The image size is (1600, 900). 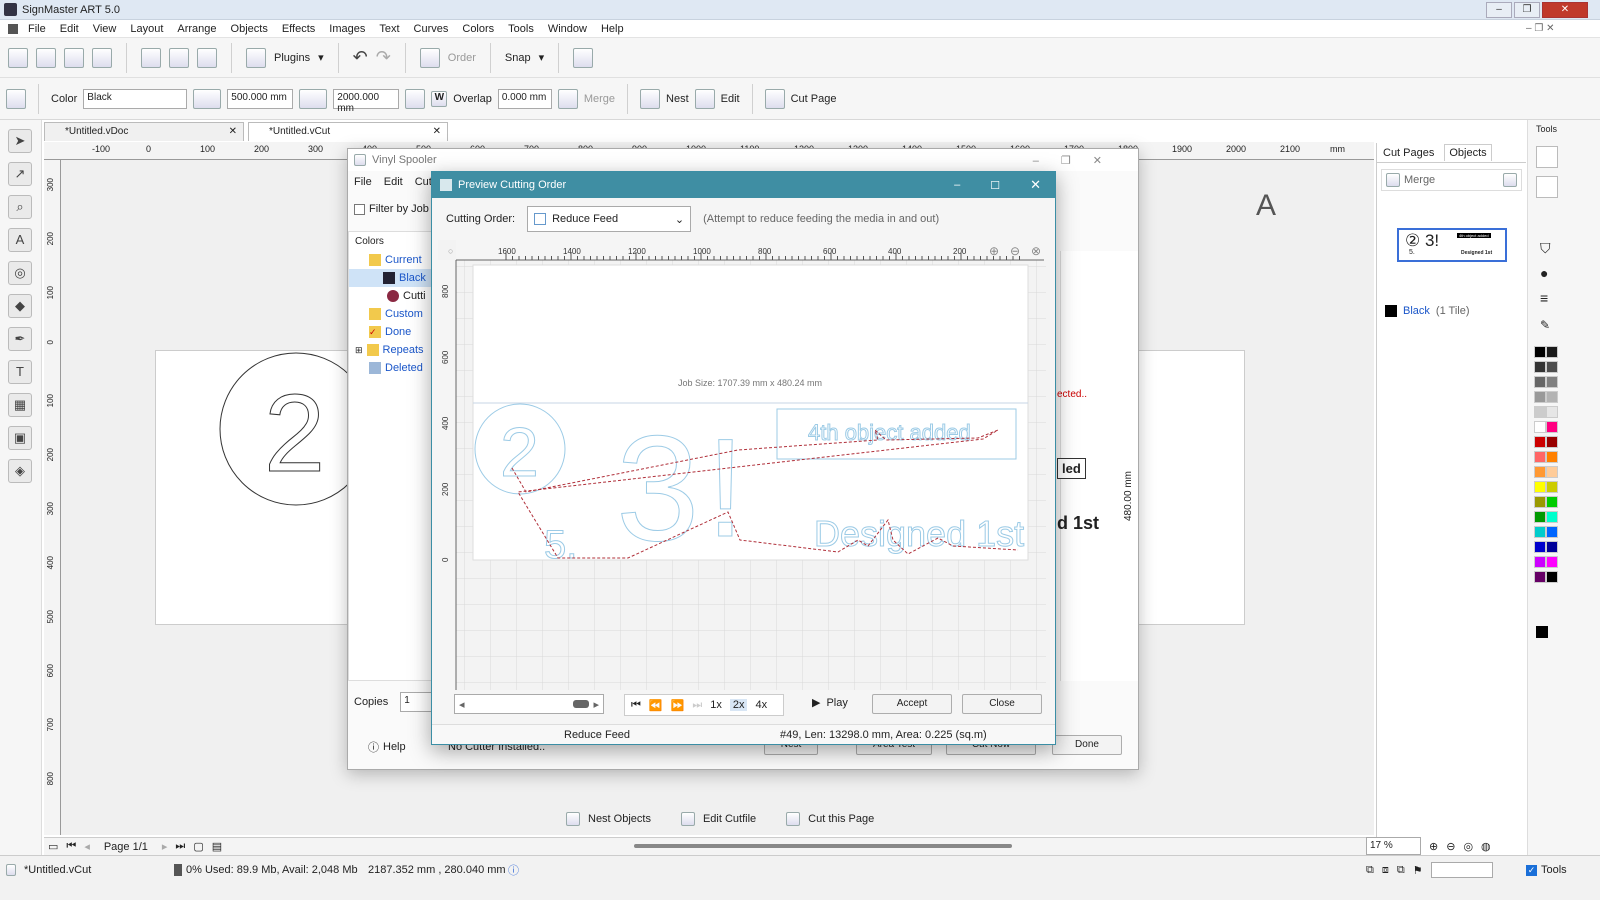 What do you see at coordinates (1452, 245) in the screenshot?
I see `cut-page-thumbnail: ② 3! 5. 4th object added Designed 1st` at bounding box center [1452, 245].